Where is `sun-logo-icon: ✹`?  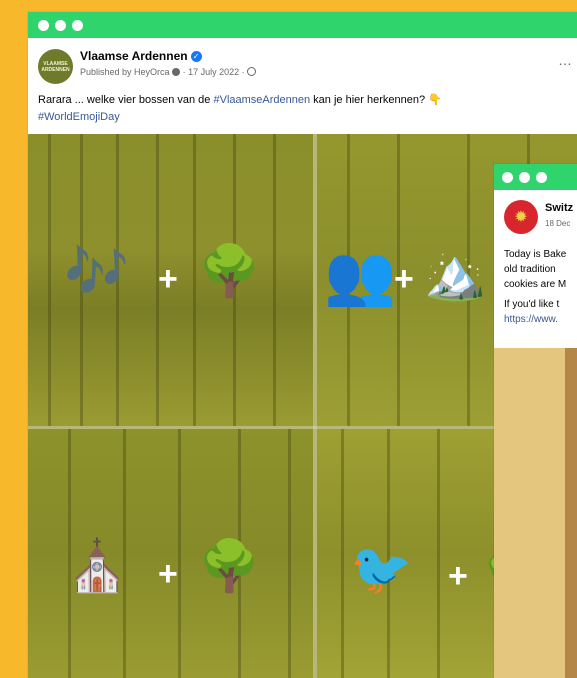
sun-logo-icon: ✹ is located at coordinates (521, 217).